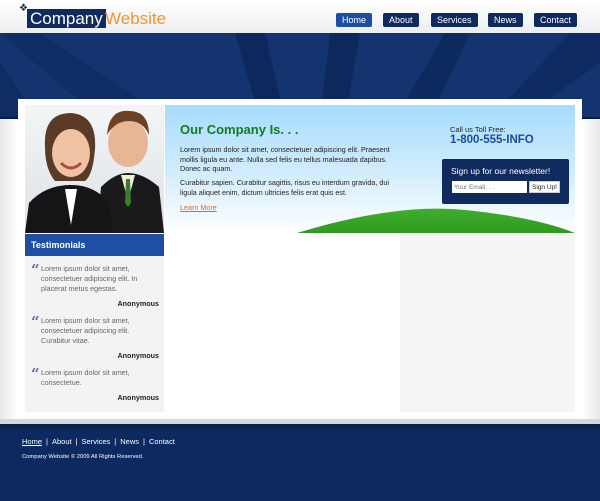  Describe the element at coordinates (129, 441) in the screenshot. I see `footer-link-news: News` at that location.